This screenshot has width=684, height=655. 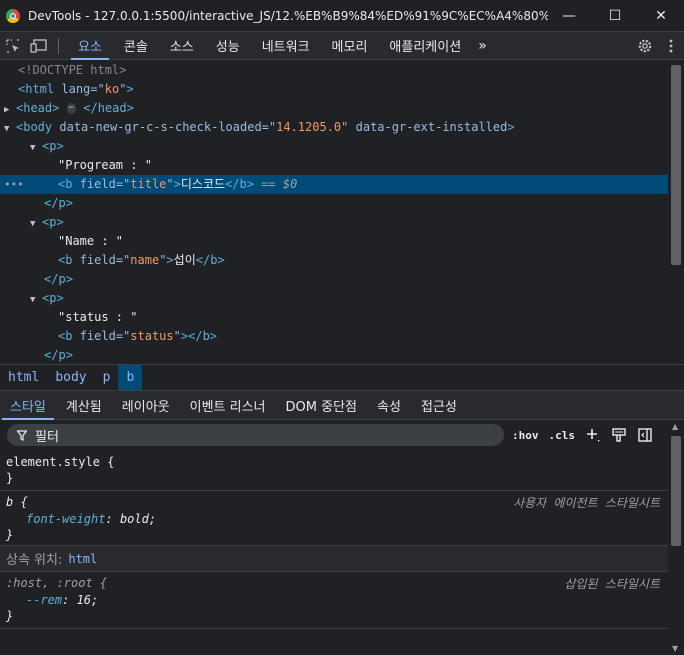 What do you see at coordinates (334, 89) in the screenshot?
I see `dom-node-html: <html lang="ko">` at bounding box center [334, 89].